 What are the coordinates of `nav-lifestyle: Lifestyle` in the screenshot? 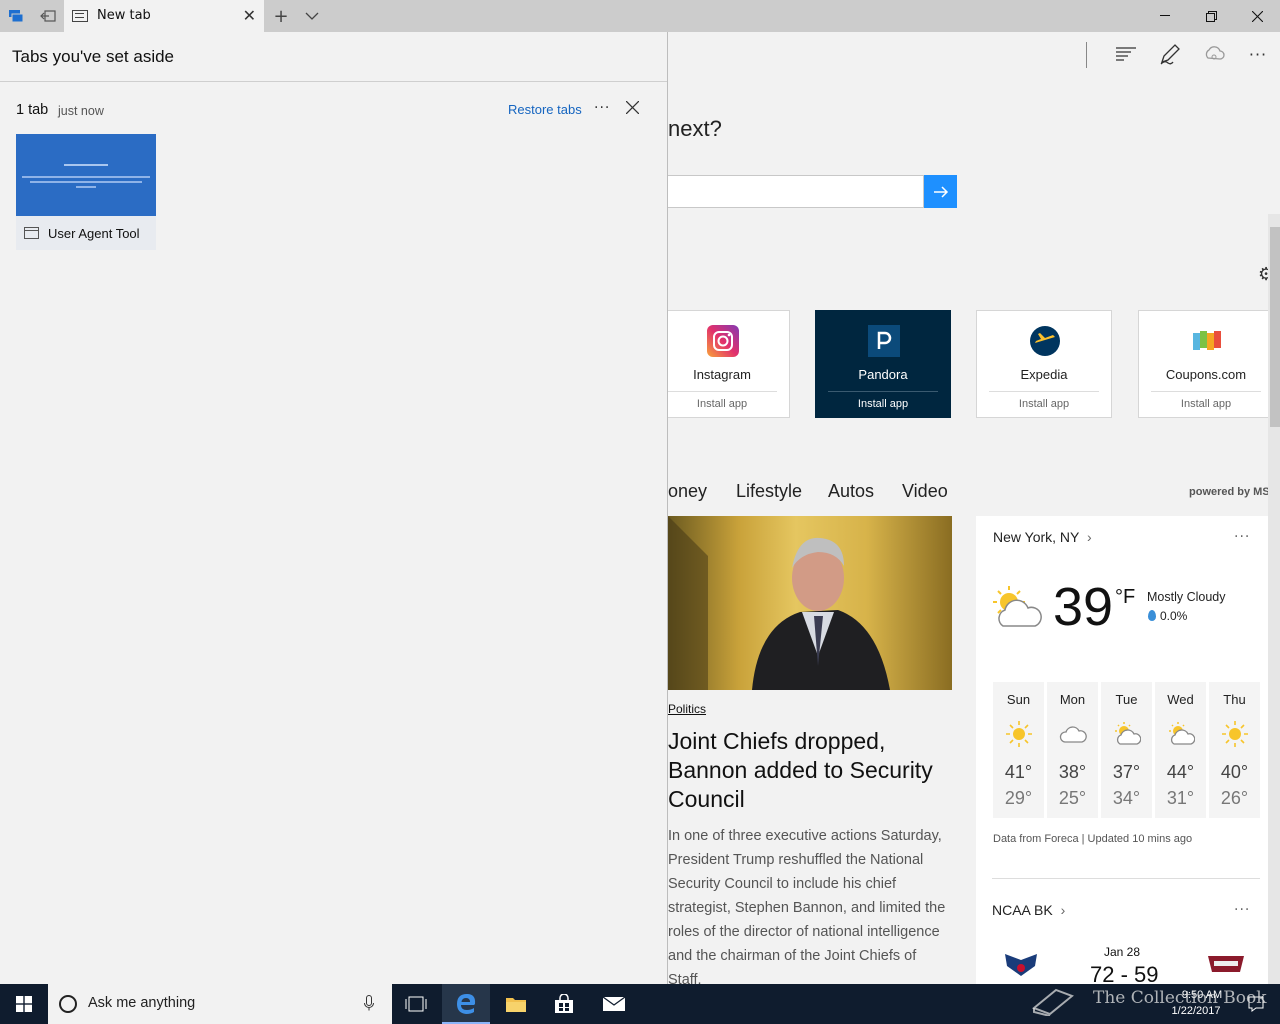 It's located at (769, 491).